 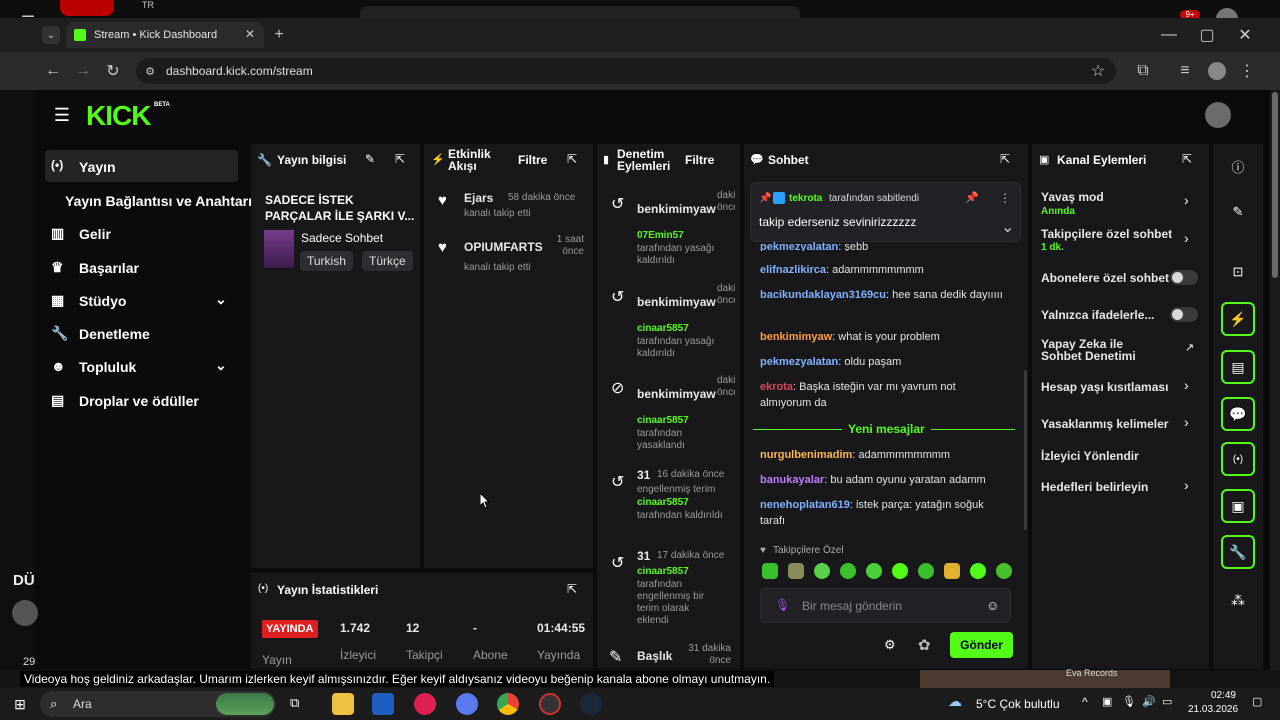 What do you see at coordinates (1098, 71) in the screenshot?
I see `bookmark-star-icon: ☆` at bounding box center [1098, 71].